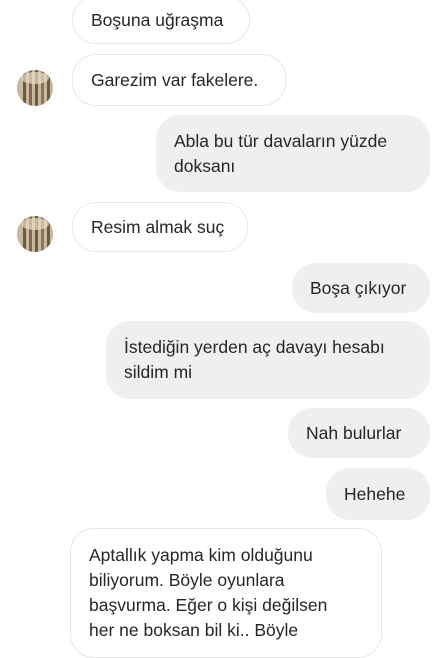 The width and height of the screenshot is (436, 658). What do you see at coordinates (175, 79) in the screenshot?
I see `message-text: Garezim var fakelere.` at bounding box center [175, 79].